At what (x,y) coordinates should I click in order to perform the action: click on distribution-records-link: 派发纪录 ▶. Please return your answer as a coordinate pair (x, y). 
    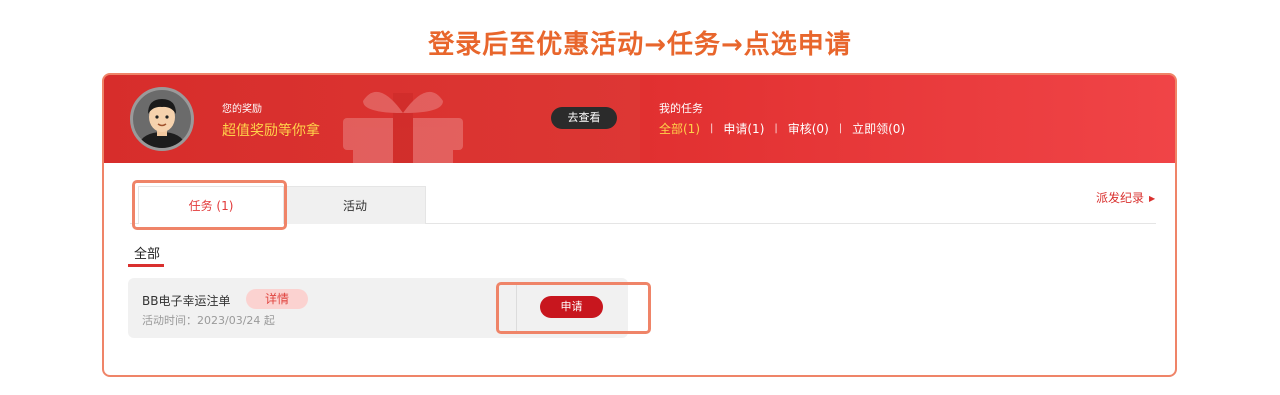
    Looking at the image, I should click on (1125, 197).